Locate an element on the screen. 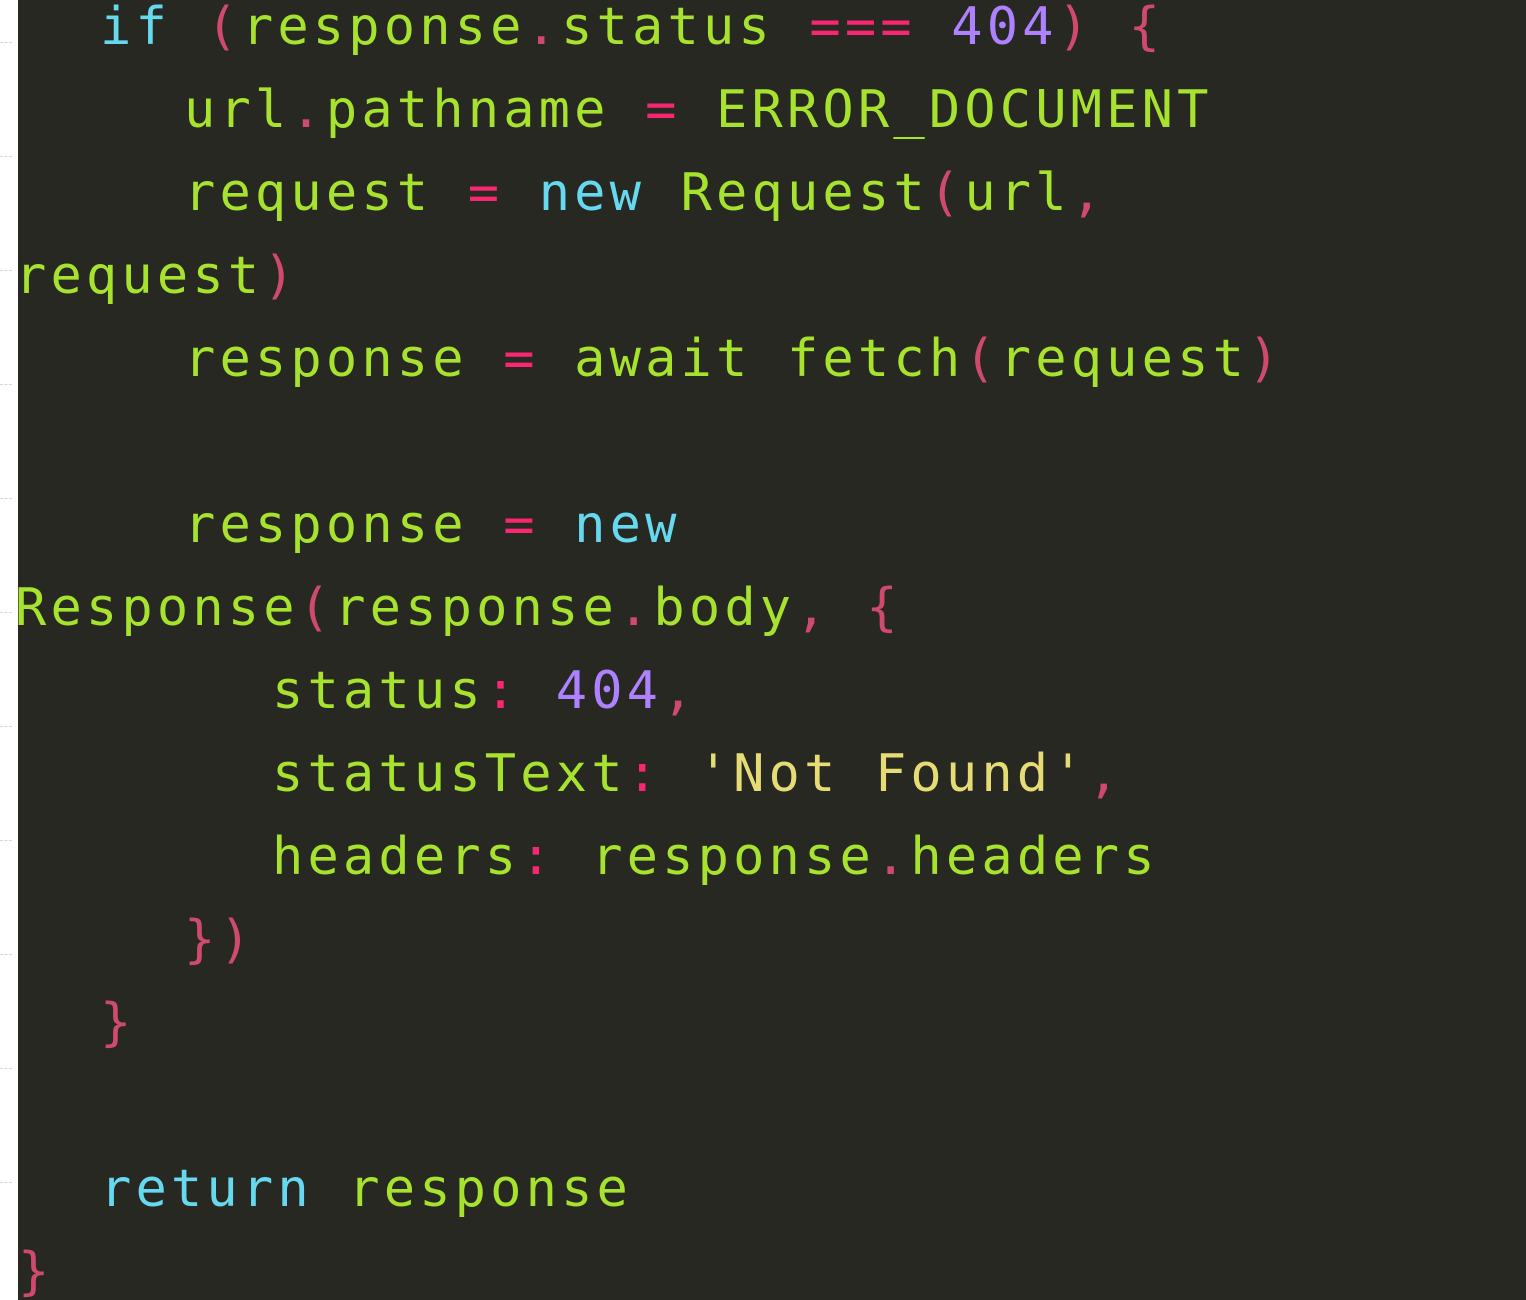 The height and width of the screenshot is (1300, 1526). code-line: Response(response.body, { is located at coordinates (460, 608).